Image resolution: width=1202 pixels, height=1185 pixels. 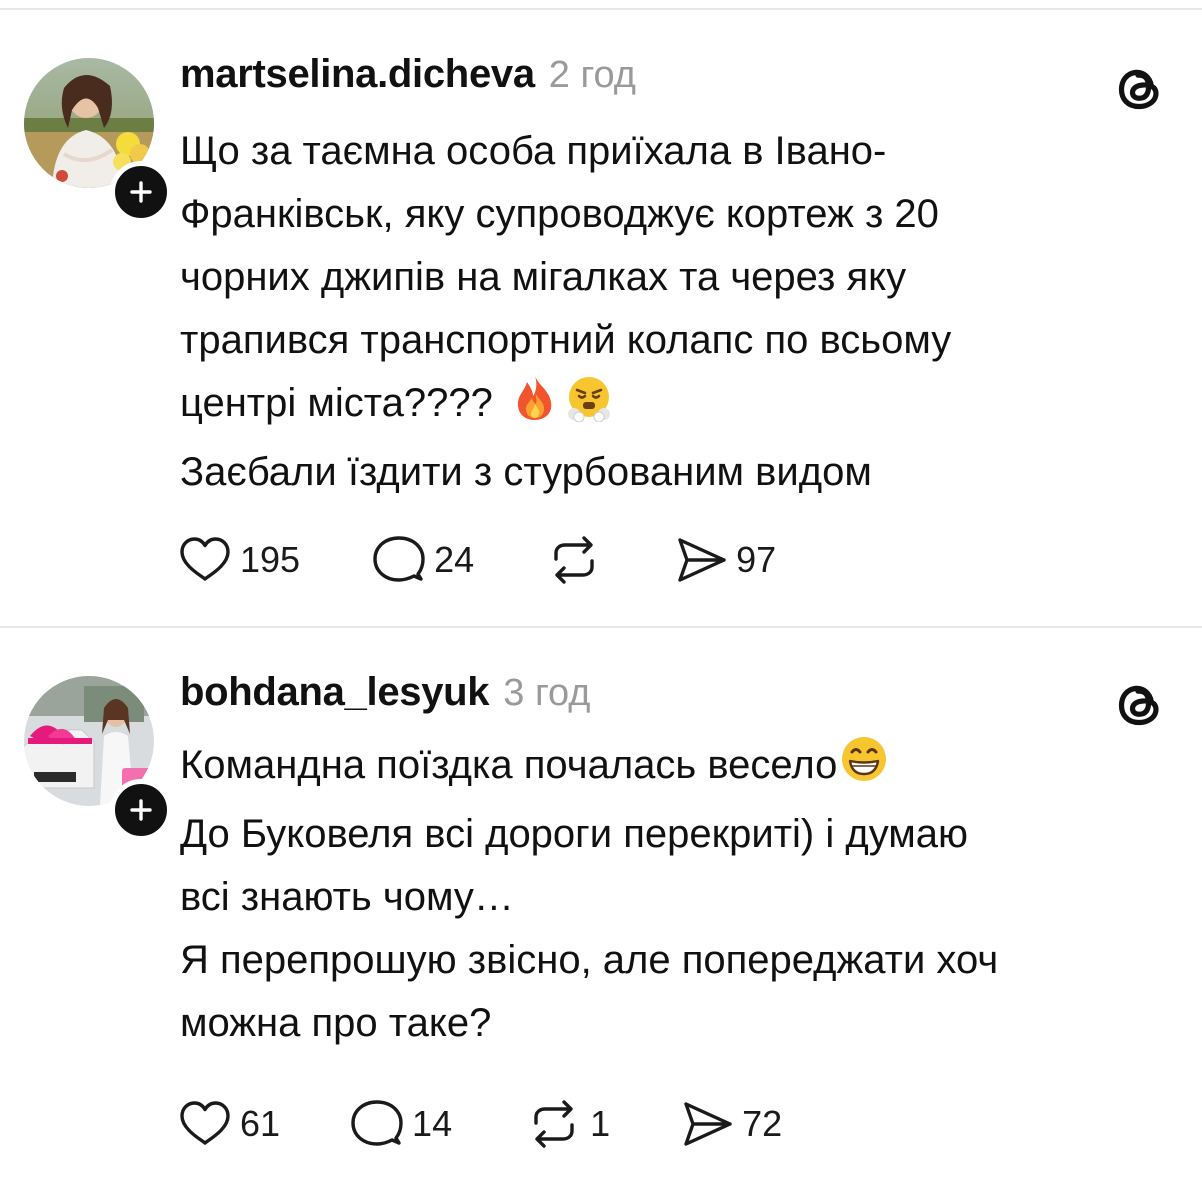 I want to click on username: bohdana_lesyuk, so click(x=335, y=692).